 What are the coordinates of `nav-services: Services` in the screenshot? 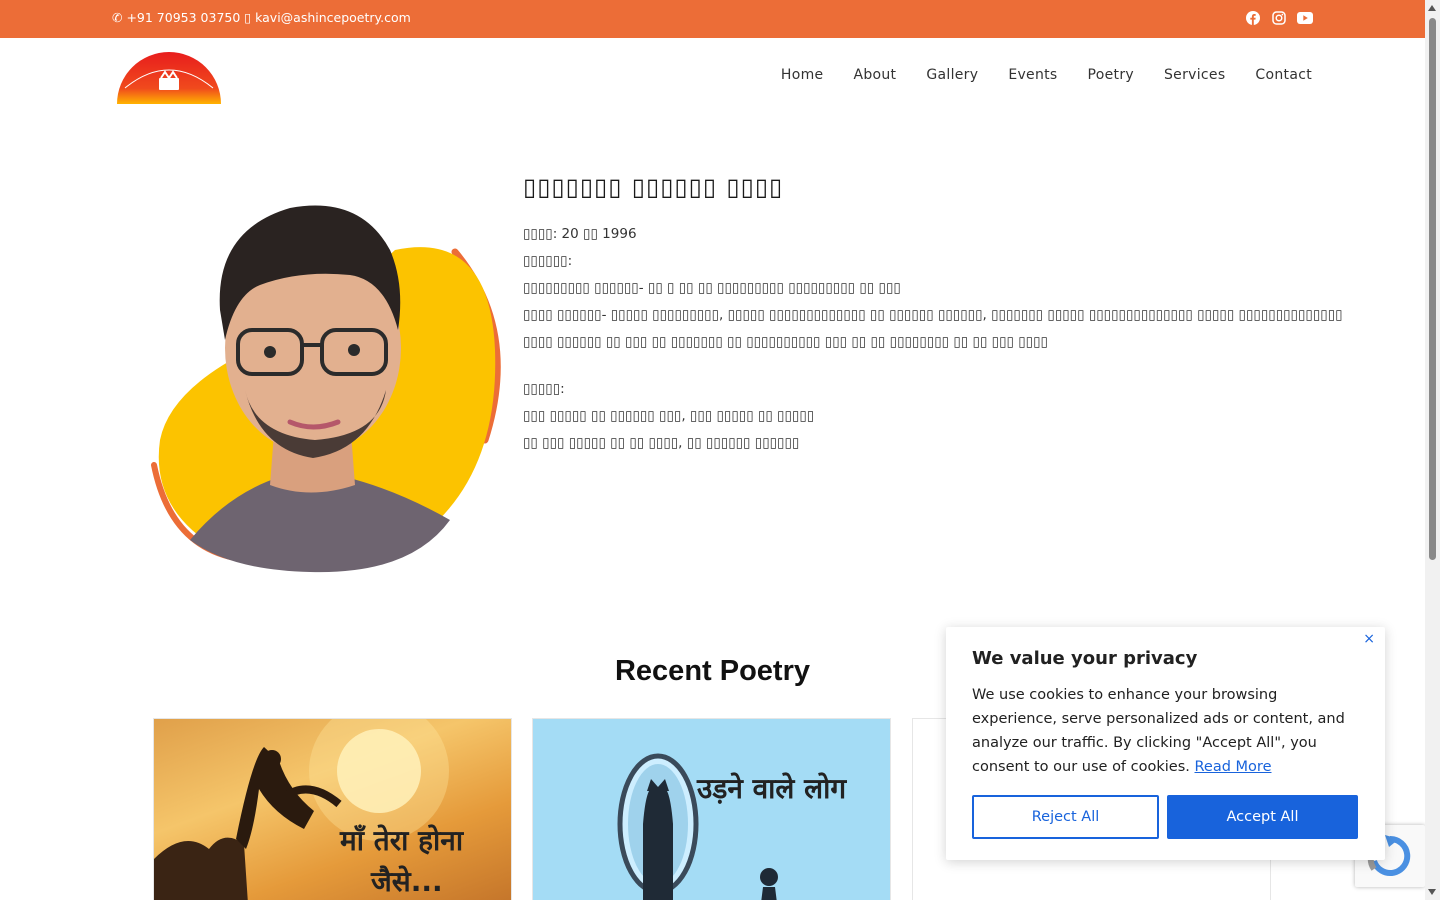 It's located at (1194, 75).